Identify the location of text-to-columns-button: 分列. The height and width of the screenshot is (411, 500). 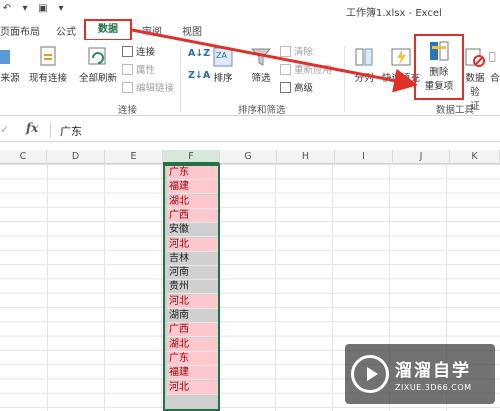
(364, 65).